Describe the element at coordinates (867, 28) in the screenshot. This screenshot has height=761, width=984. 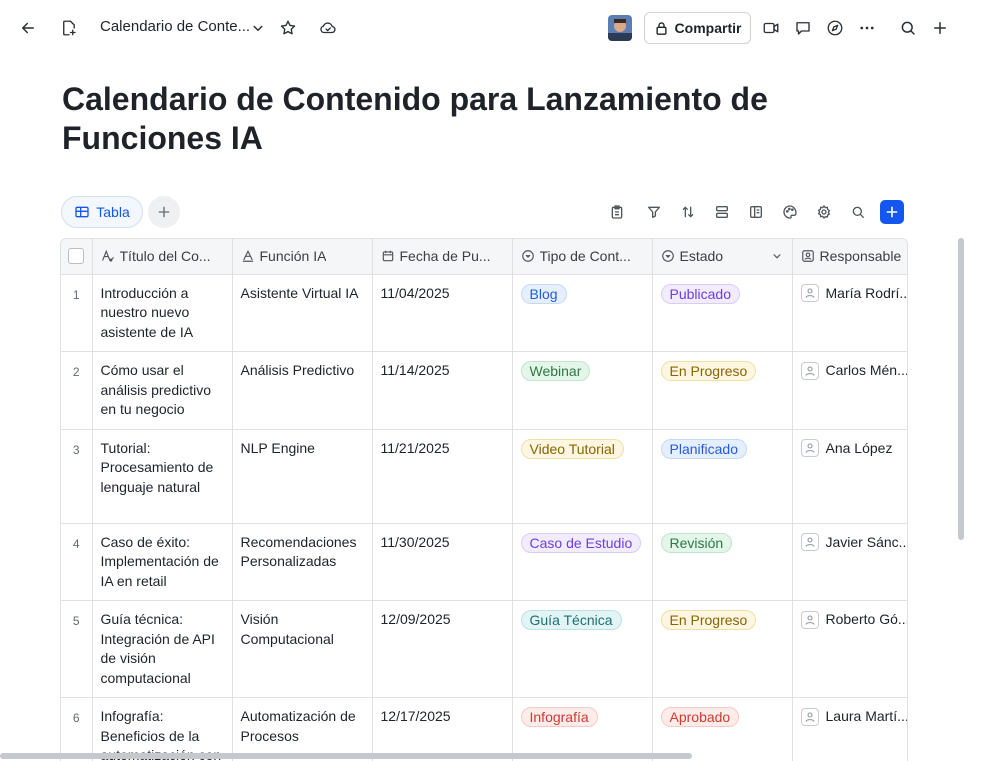
I see `more-icon` at that location.